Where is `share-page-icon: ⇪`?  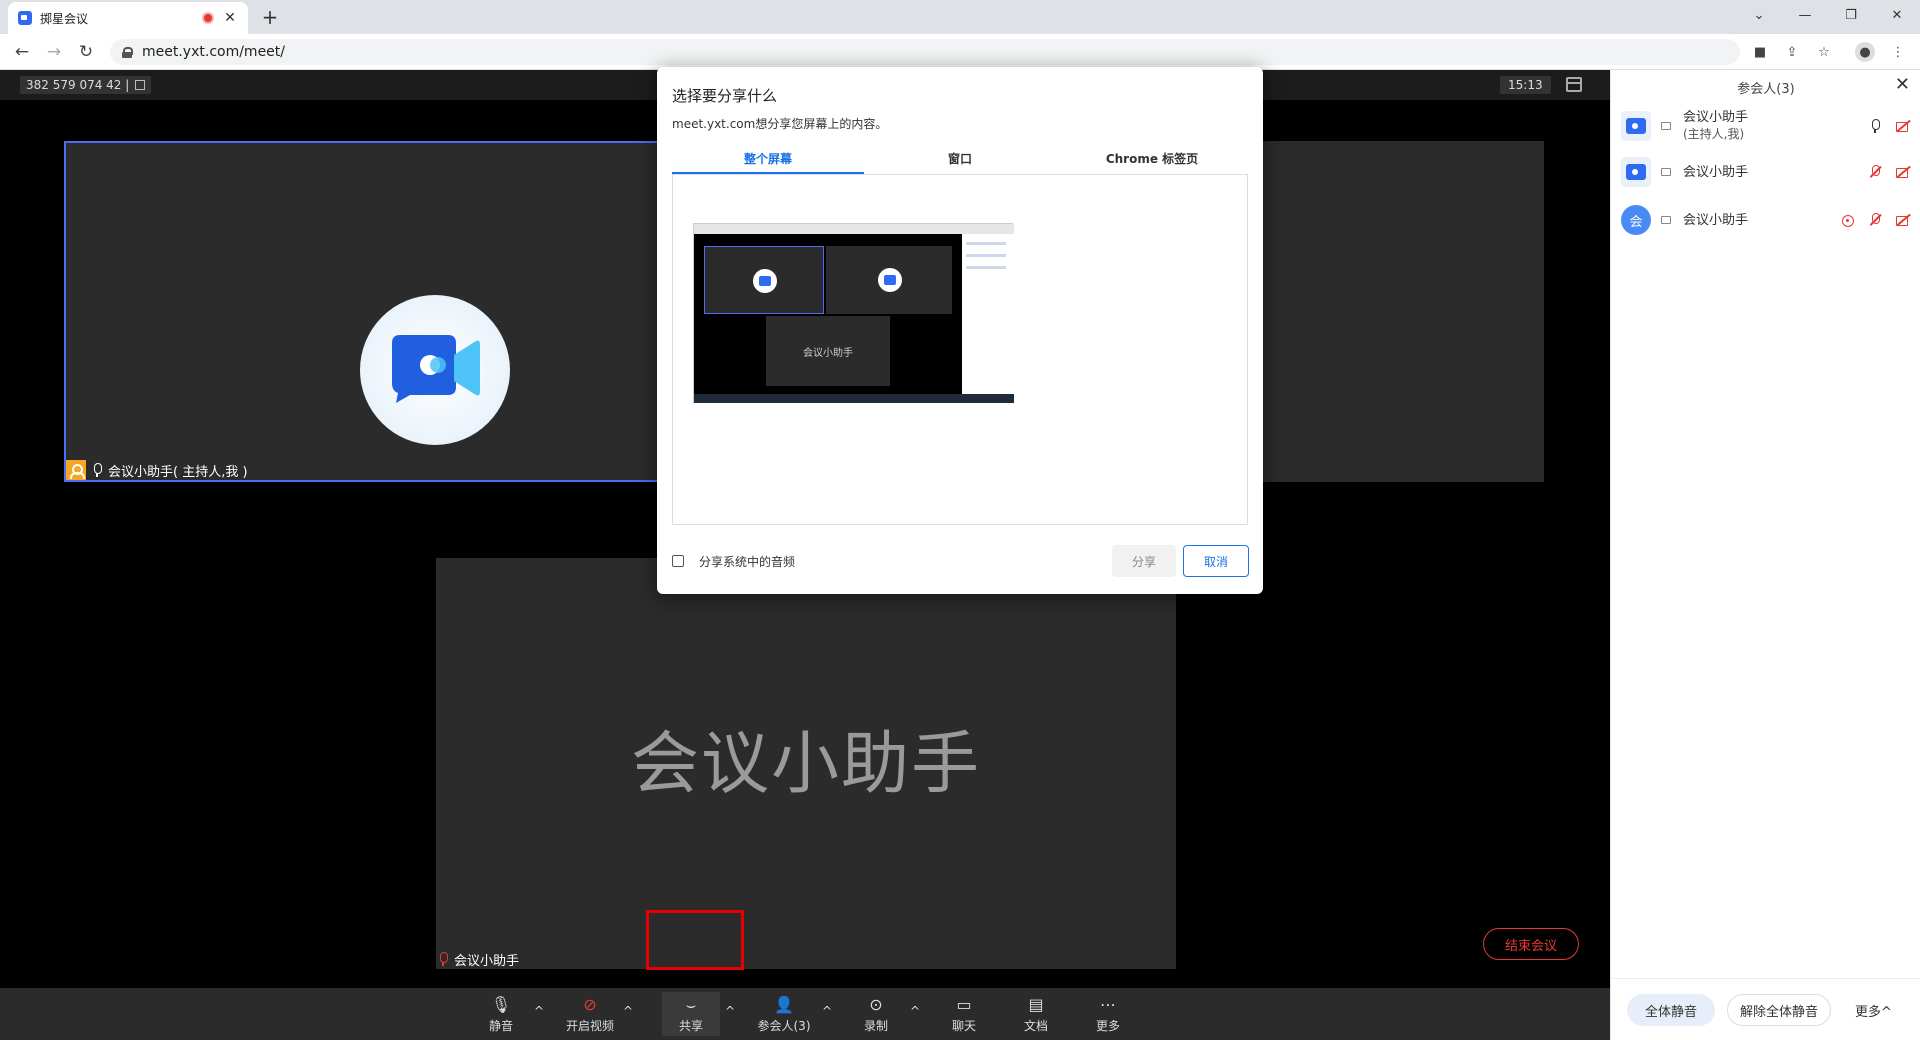 share-page-icon: ⇪ is located at coordinates (1792, 52).